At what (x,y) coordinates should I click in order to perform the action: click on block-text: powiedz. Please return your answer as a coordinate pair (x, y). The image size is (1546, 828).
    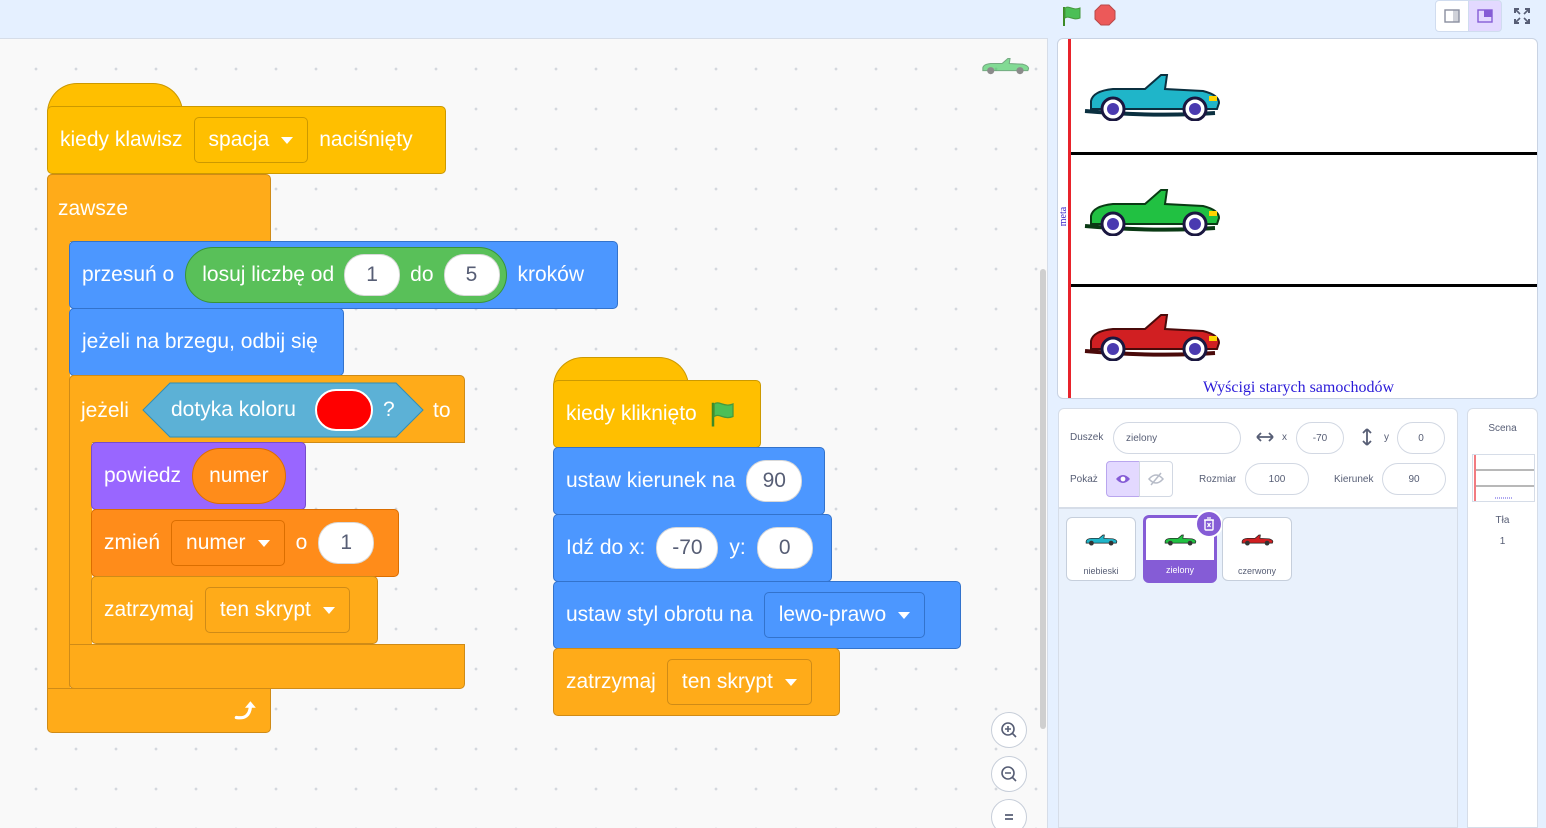
    Looking at the image, I should click on (143, 475).